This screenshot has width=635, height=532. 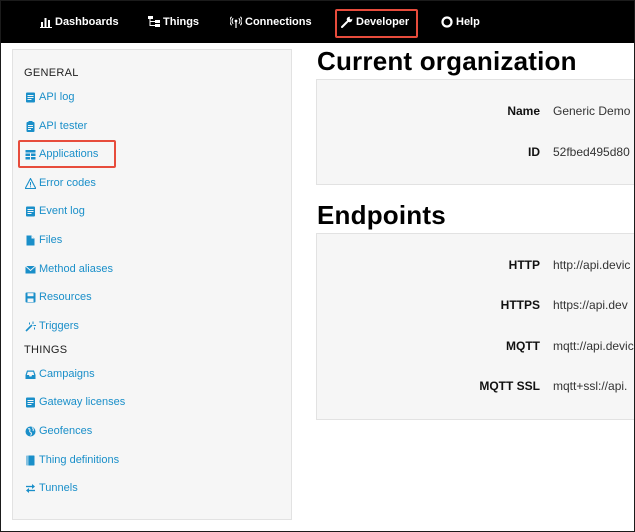 What do you see at coordinates (67, 183) in the screenshot?
I see `sidebar-item-error-codes-label: Error codes` at bounding box center [67, 183].